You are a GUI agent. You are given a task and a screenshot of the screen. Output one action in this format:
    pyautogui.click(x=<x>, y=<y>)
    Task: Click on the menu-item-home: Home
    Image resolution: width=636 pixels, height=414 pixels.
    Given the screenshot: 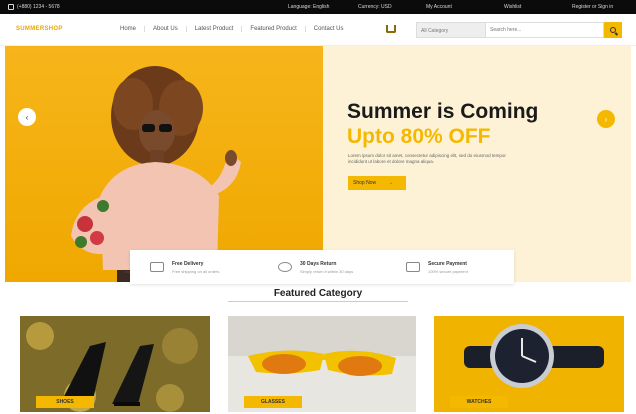 What is the action you would take?
    pyautogui.click(x=129, y=29)
    